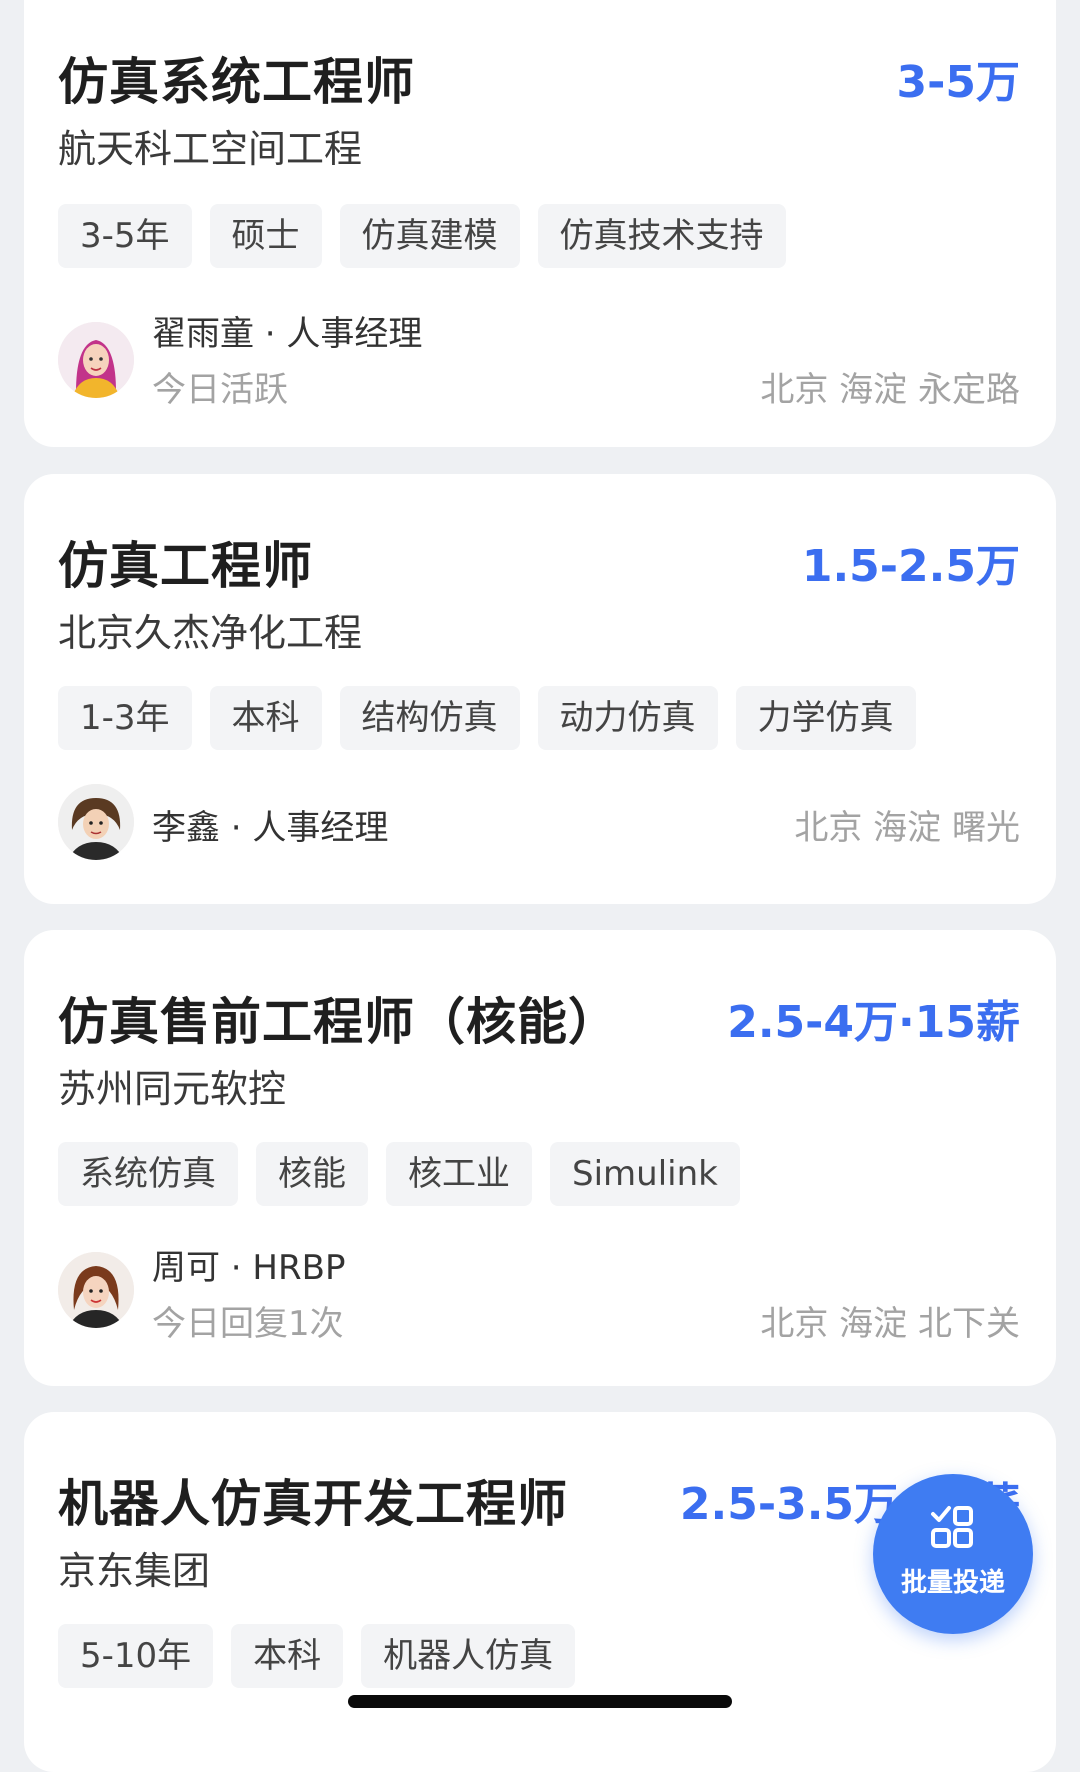  I want to click on company-name: 京东集团, so click(134, 1571).